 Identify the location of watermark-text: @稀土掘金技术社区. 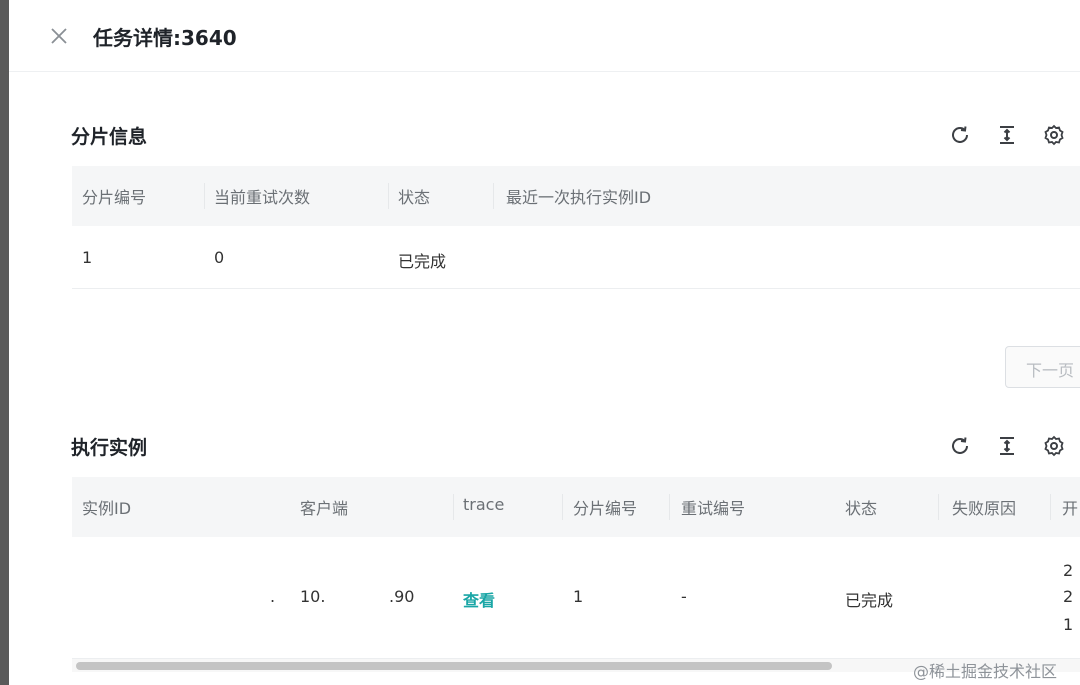
(985, 671).